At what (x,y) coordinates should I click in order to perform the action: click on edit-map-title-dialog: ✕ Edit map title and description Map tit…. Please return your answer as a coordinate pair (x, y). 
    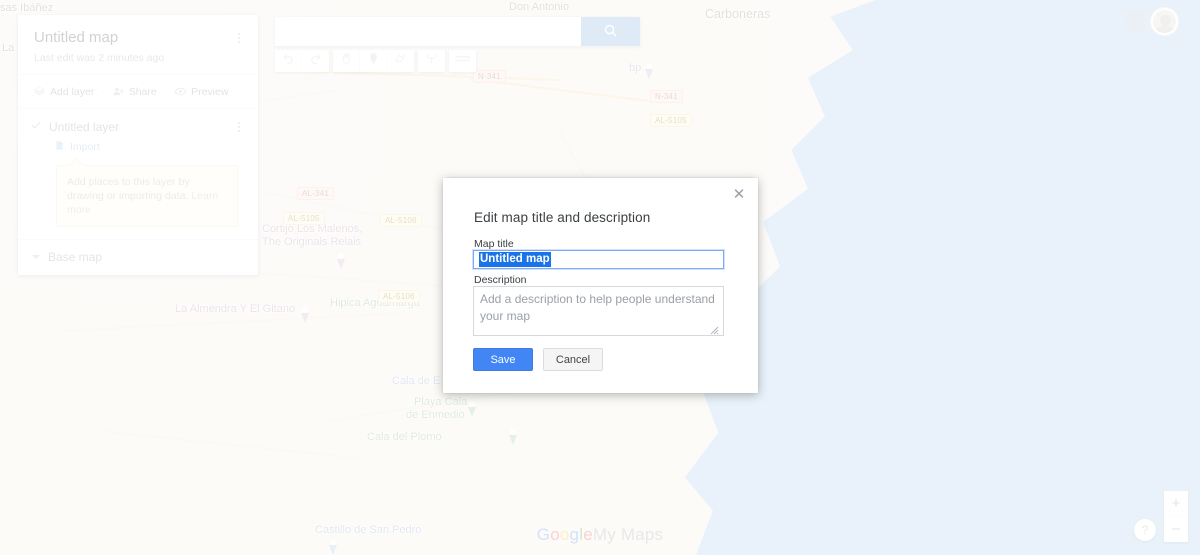
    Looking at the image, I should click on (600, 285).